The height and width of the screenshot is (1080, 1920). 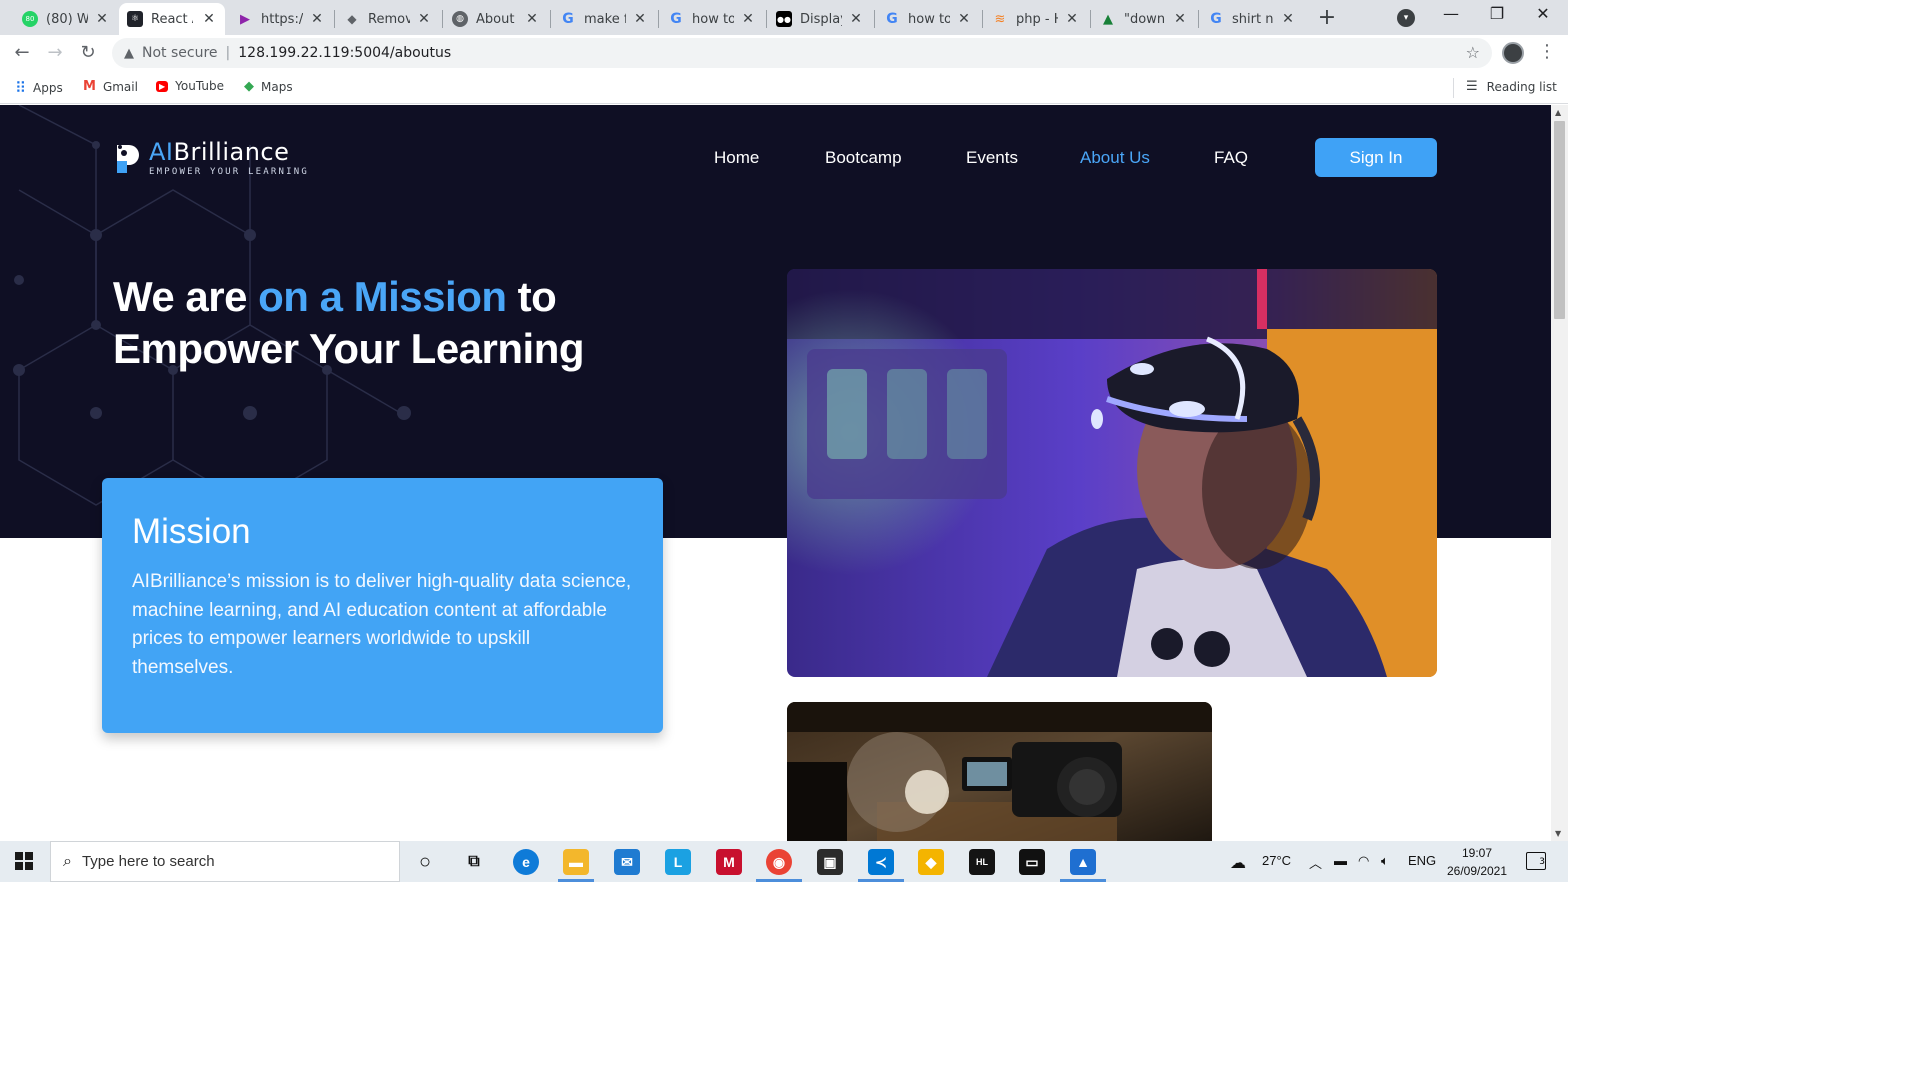 I want to click on new-tab-button: +, so click(x=1327, y=17).